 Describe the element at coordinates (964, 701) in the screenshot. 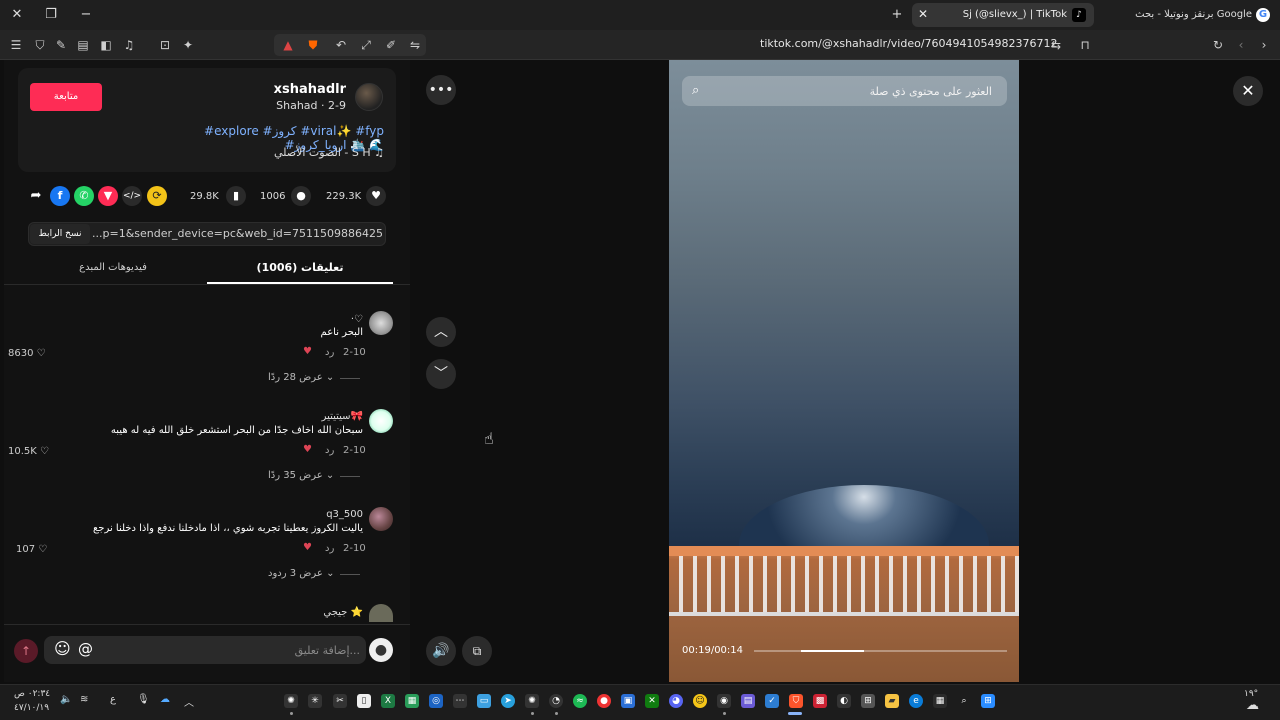

I see `taskbar-search-icon: ⌕` at that location.